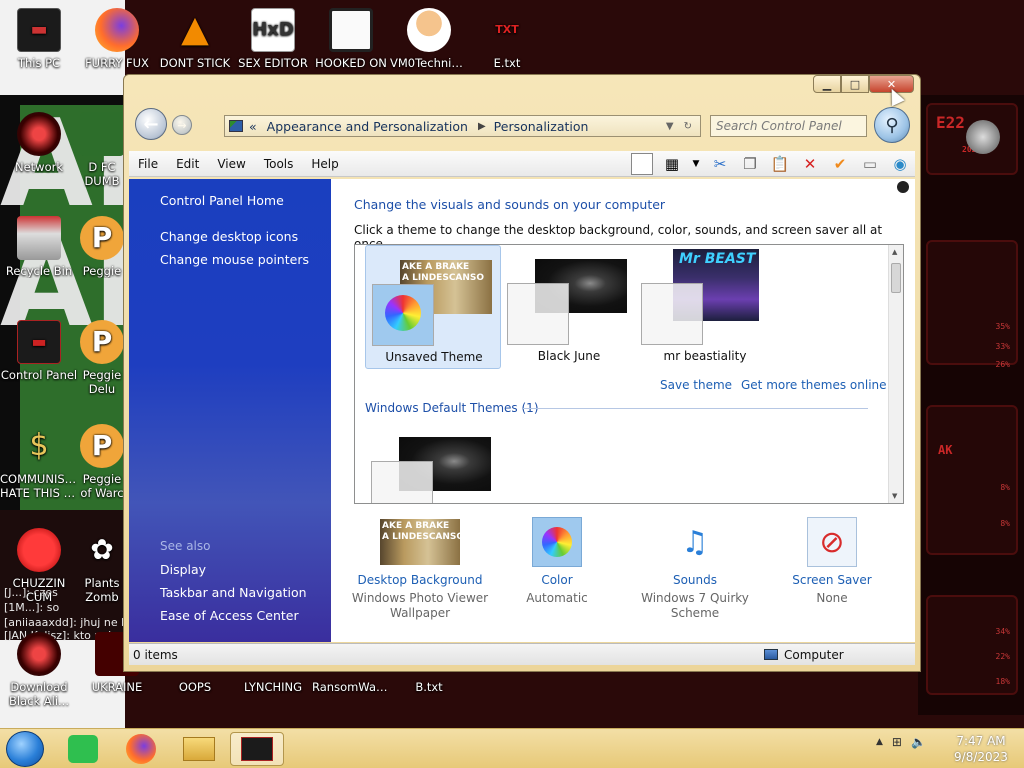  What do you see at coordinates (102, 358) in the screenshot?
I see `desktop-icon-peggie-delu: P Peggie Delu` at bounding box center [102, 358].